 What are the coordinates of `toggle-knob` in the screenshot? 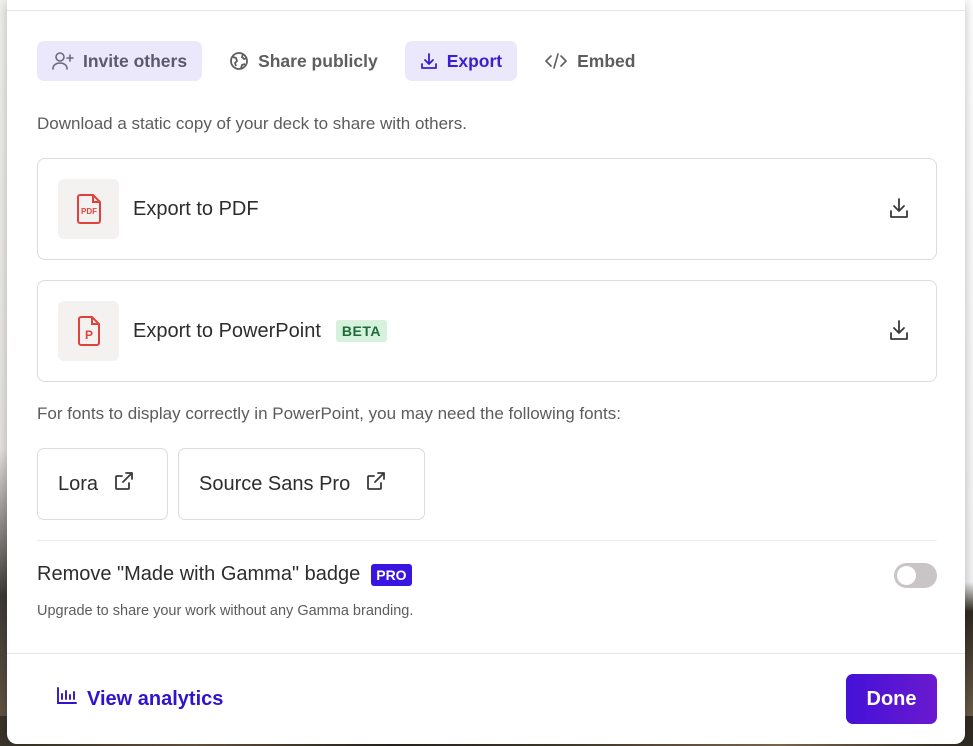 It's located at (906, 575).